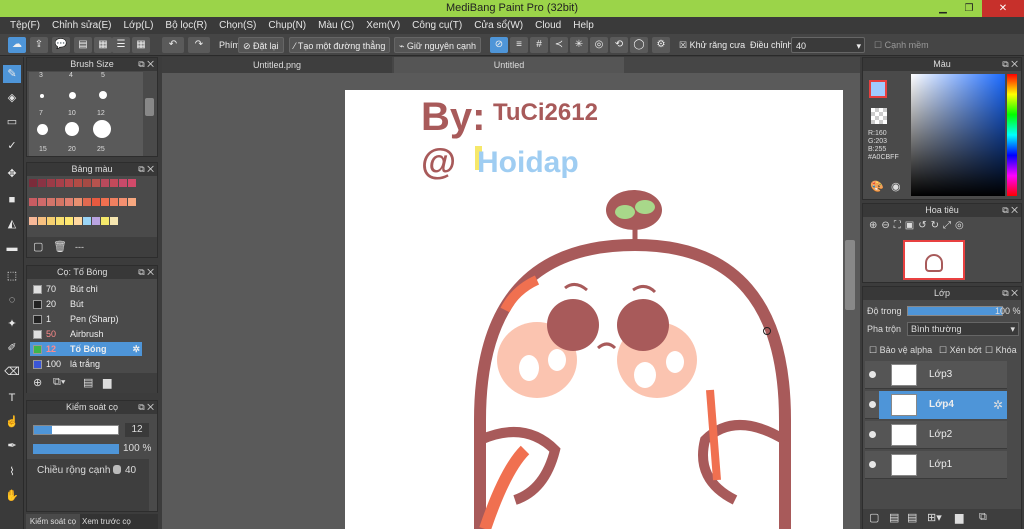 This screenshot has height=529, width=1024. What do you see at coordinates (877, 186) in the screenshot?
I see `palette-icon: 🎨` at bounding box center [877, 186].